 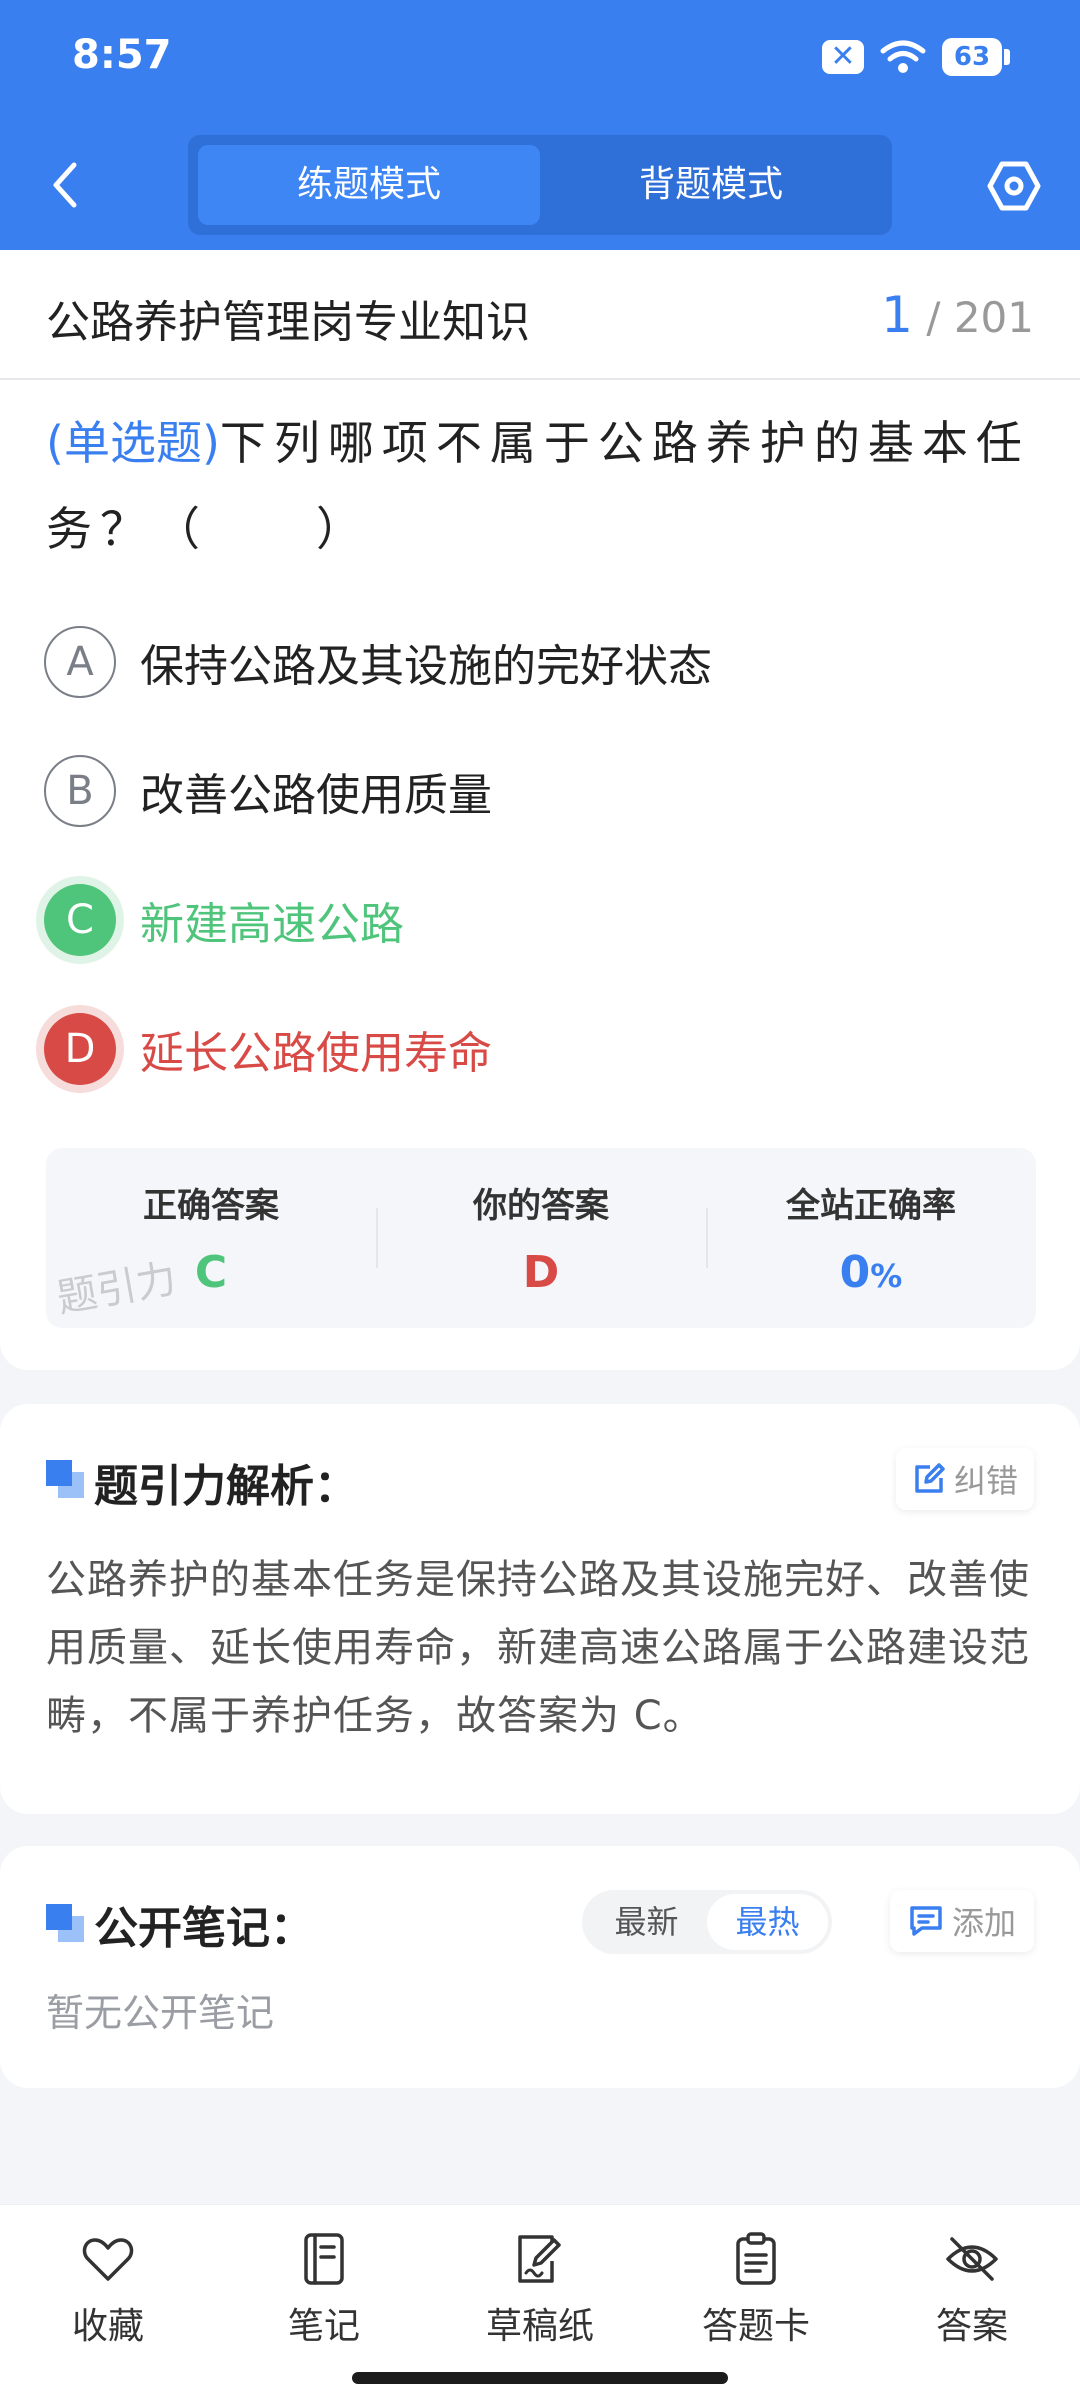 I want to click on your-answer-column: 你的答案 D, so click(x=541, y=1238).